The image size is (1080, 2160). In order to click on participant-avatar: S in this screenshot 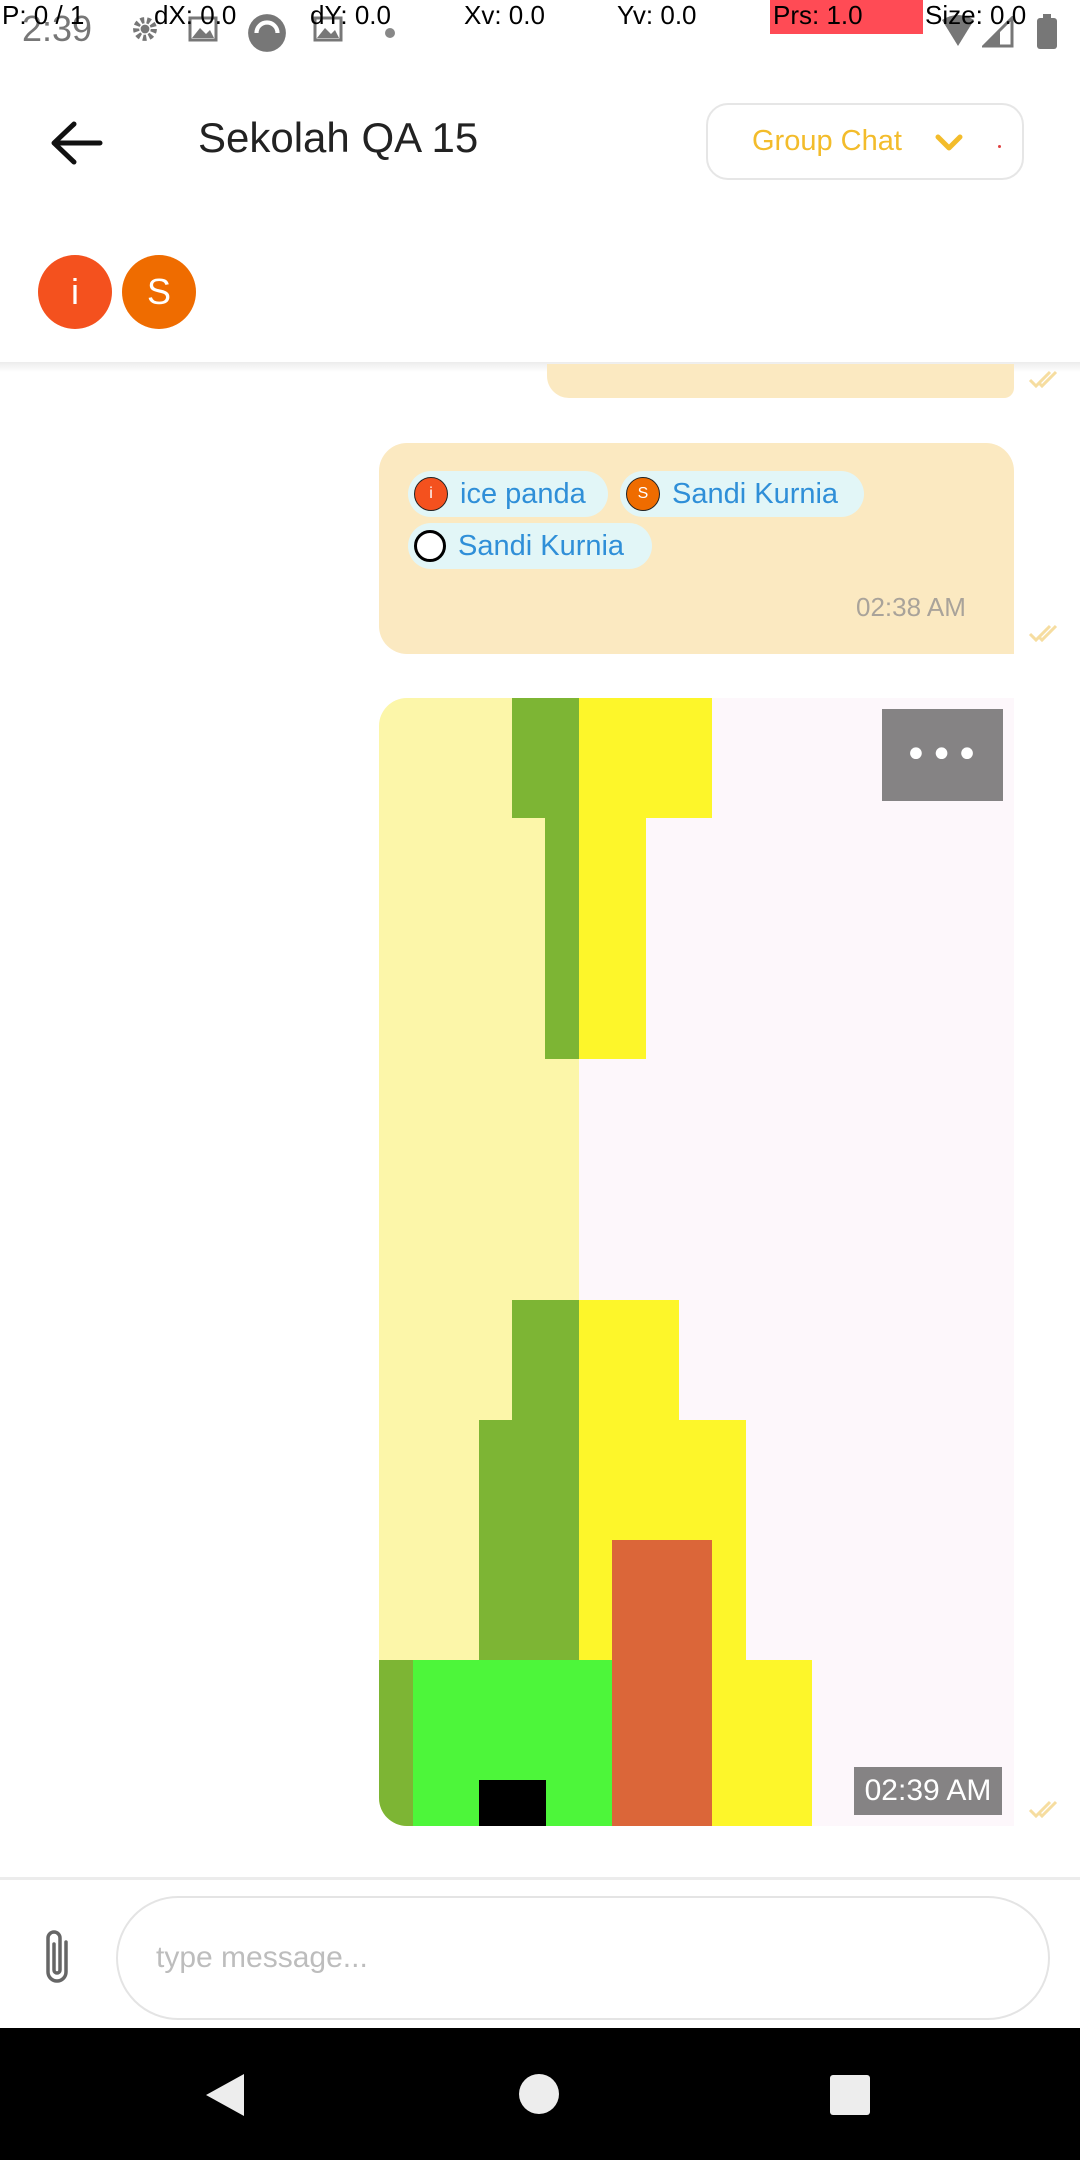, I will do `click(159, 292)`.